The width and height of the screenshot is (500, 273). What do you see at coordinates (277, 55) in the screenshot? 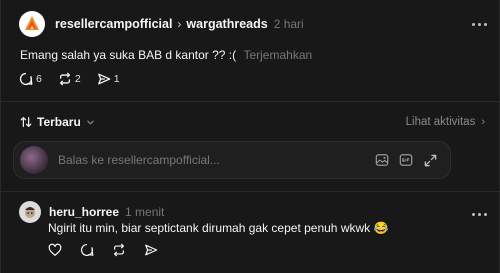
I see `translate-link: Terjemahkan` at bounding box center [277, 55].